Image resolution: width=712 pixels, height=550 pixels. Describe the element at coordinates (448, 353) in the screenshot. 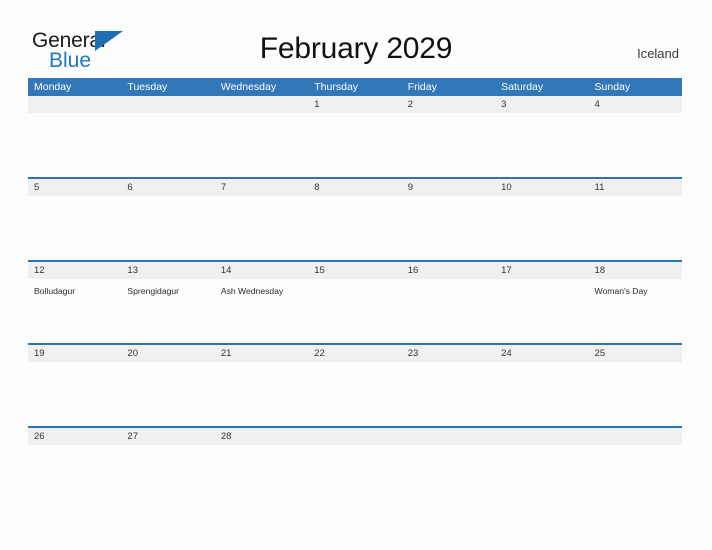

I see `day-number: 23` at that location.